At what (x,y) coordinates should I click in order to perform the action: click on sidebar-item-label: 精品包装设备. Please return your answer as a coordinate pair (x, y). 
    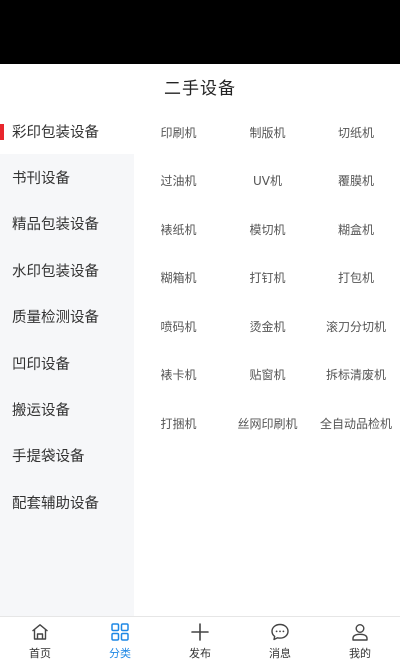
    Looking at the image, I should click on (55, 225).